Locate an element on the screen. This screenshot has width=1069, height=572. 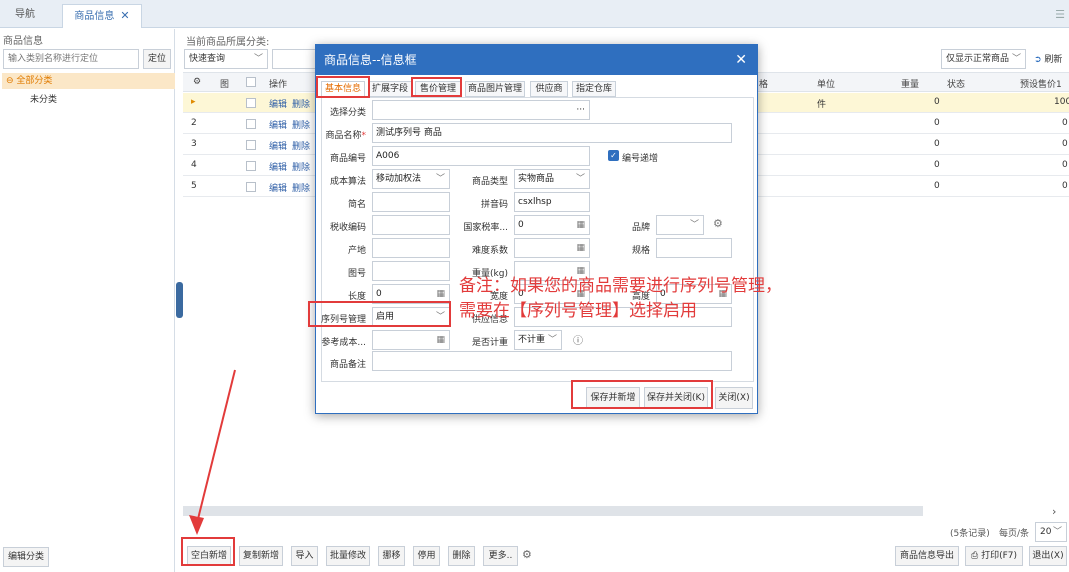
brand-select is located at coordinates (680, 225).